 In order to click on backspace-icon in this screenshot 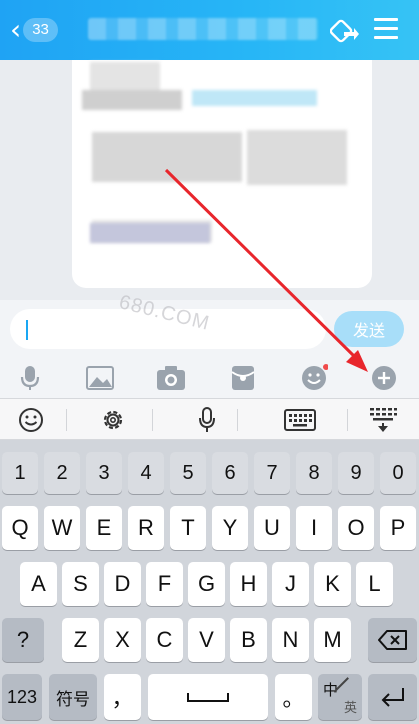, I will do `click(392, 640)`.